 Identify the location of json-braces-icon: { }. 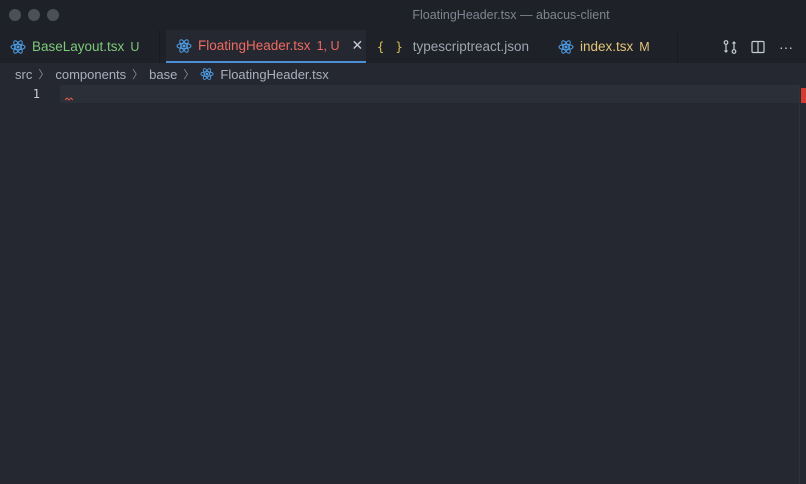
(391, 46).